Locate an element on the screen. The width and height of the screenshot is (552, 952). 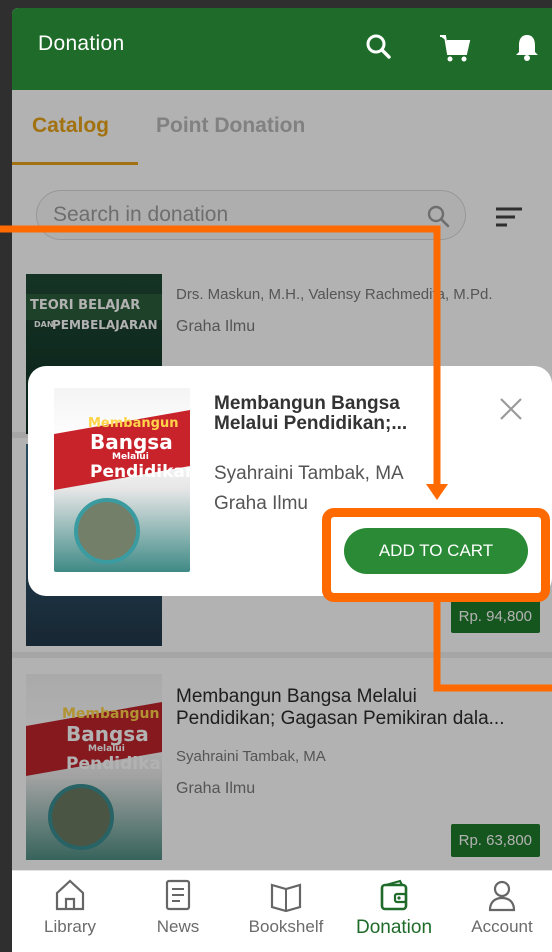
nav-library: Library is located at coordinates (70, 907).